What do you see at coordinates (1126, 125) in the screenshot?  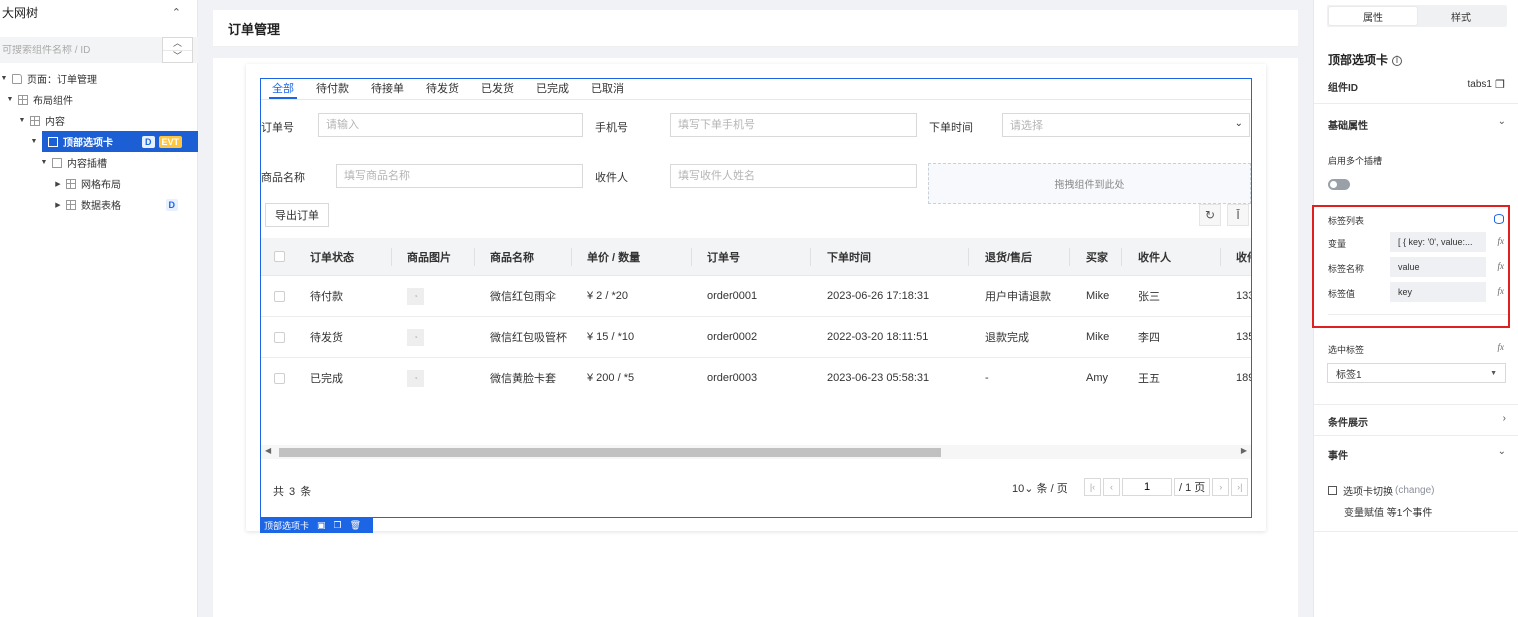 I see `order-time-select: 请选择 ⌄` at bounding box center [1126, 125].